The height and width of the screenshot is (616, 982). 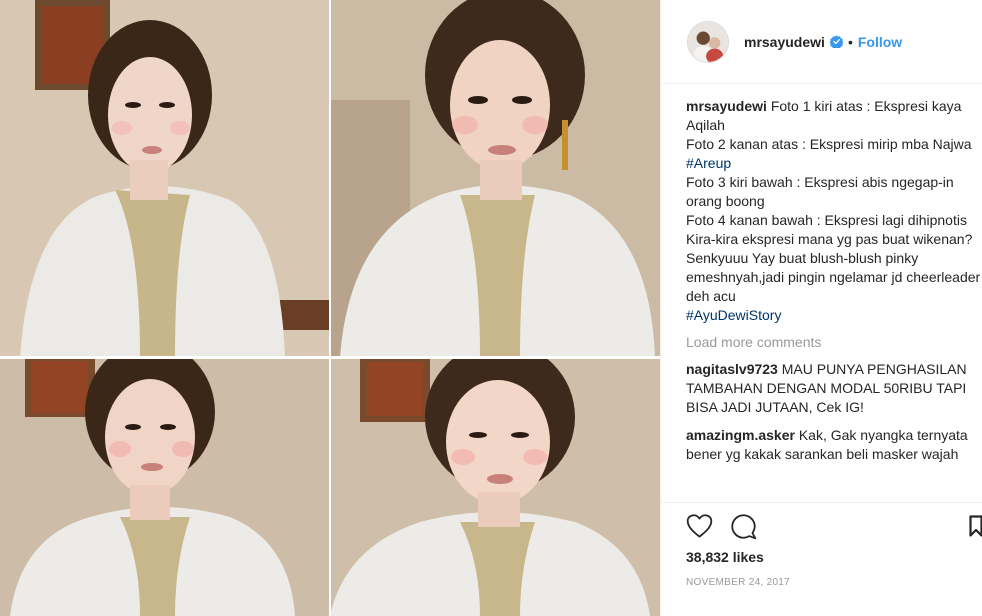 I want to click on bookmark-button, so click(x=975, y=528).